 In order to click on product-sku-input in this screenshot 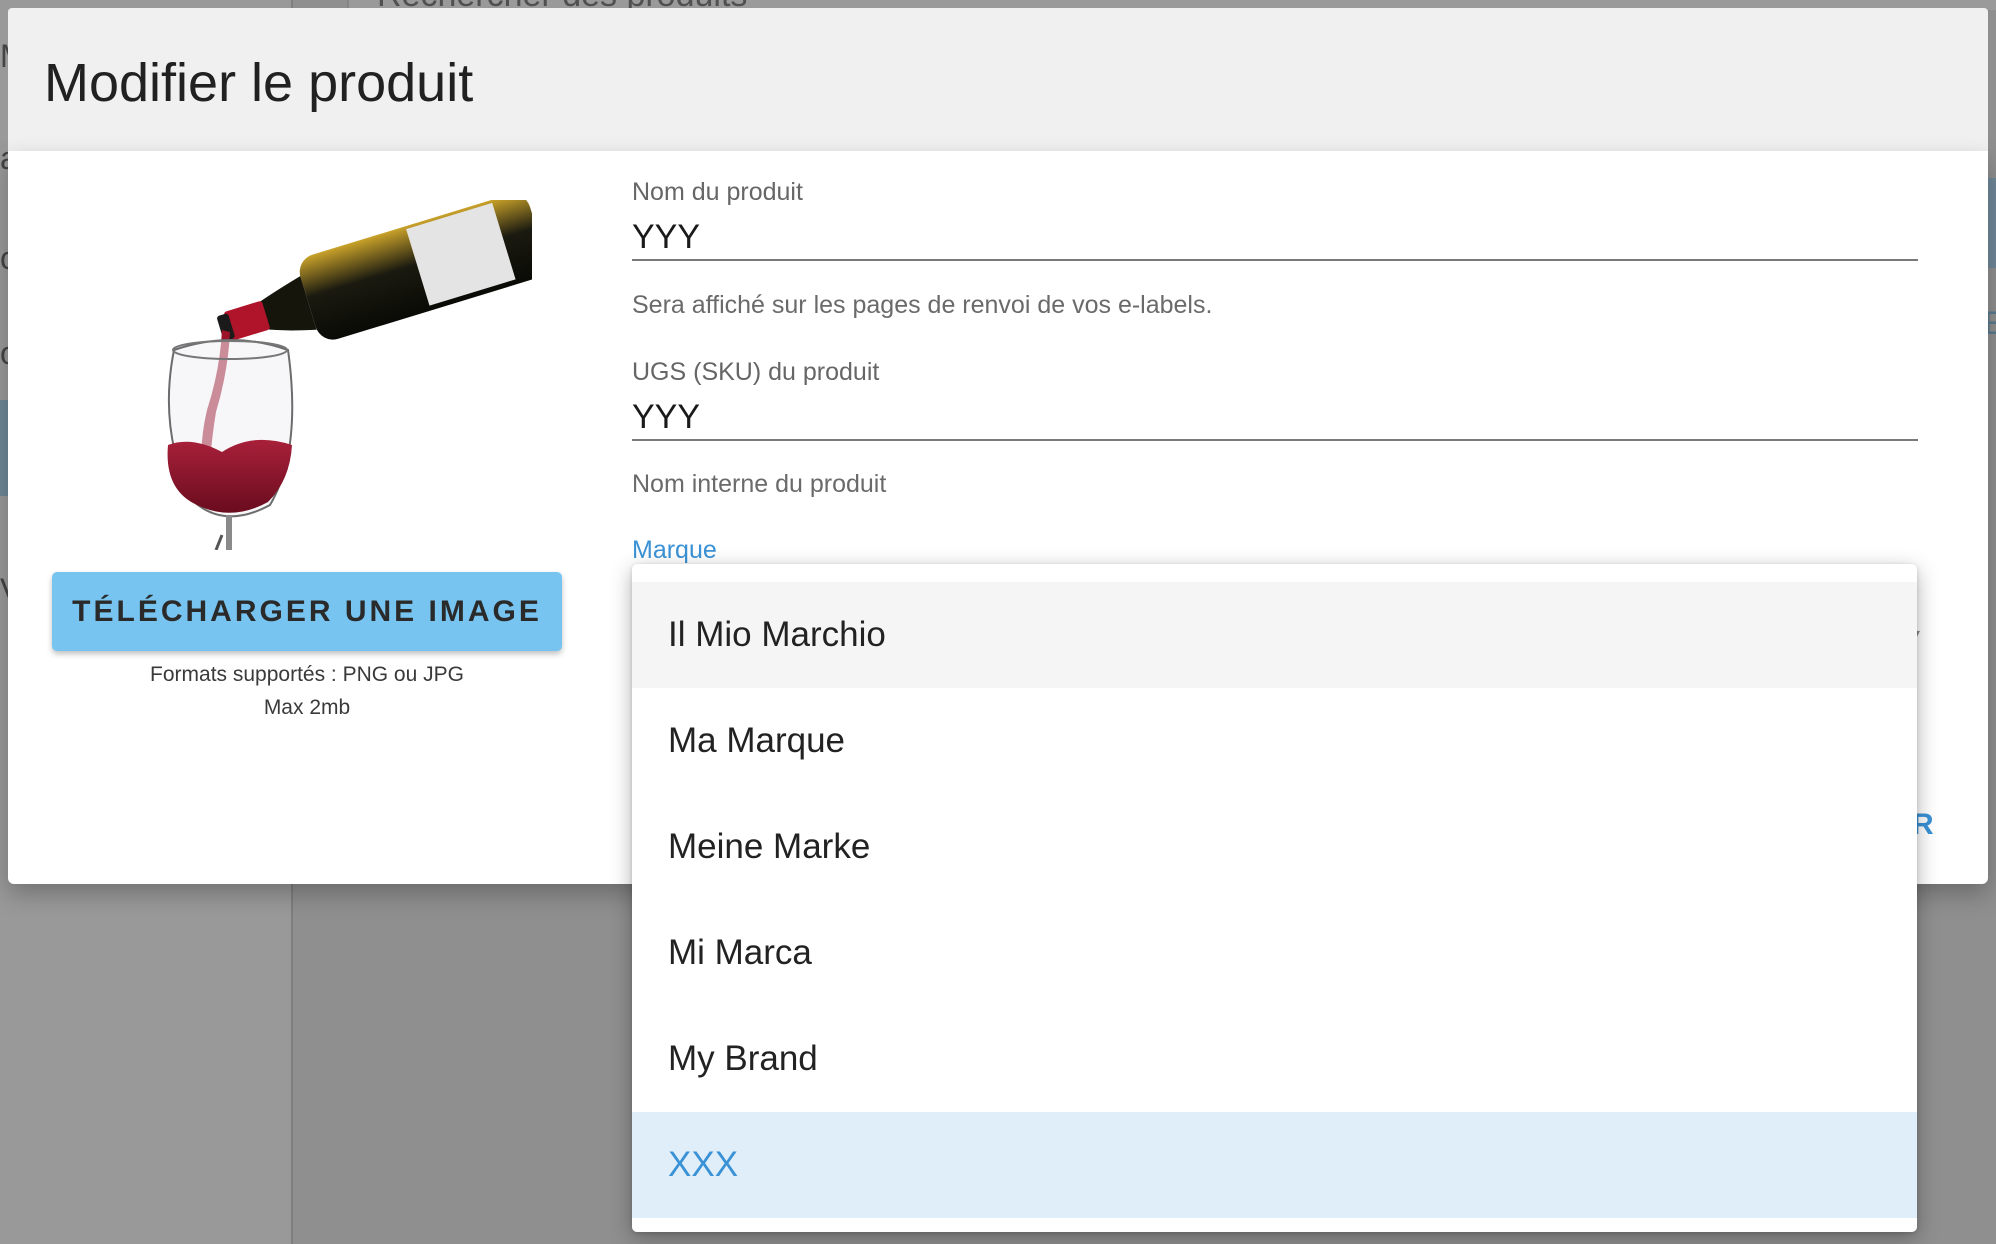, I will do `click(1275, 418)`.